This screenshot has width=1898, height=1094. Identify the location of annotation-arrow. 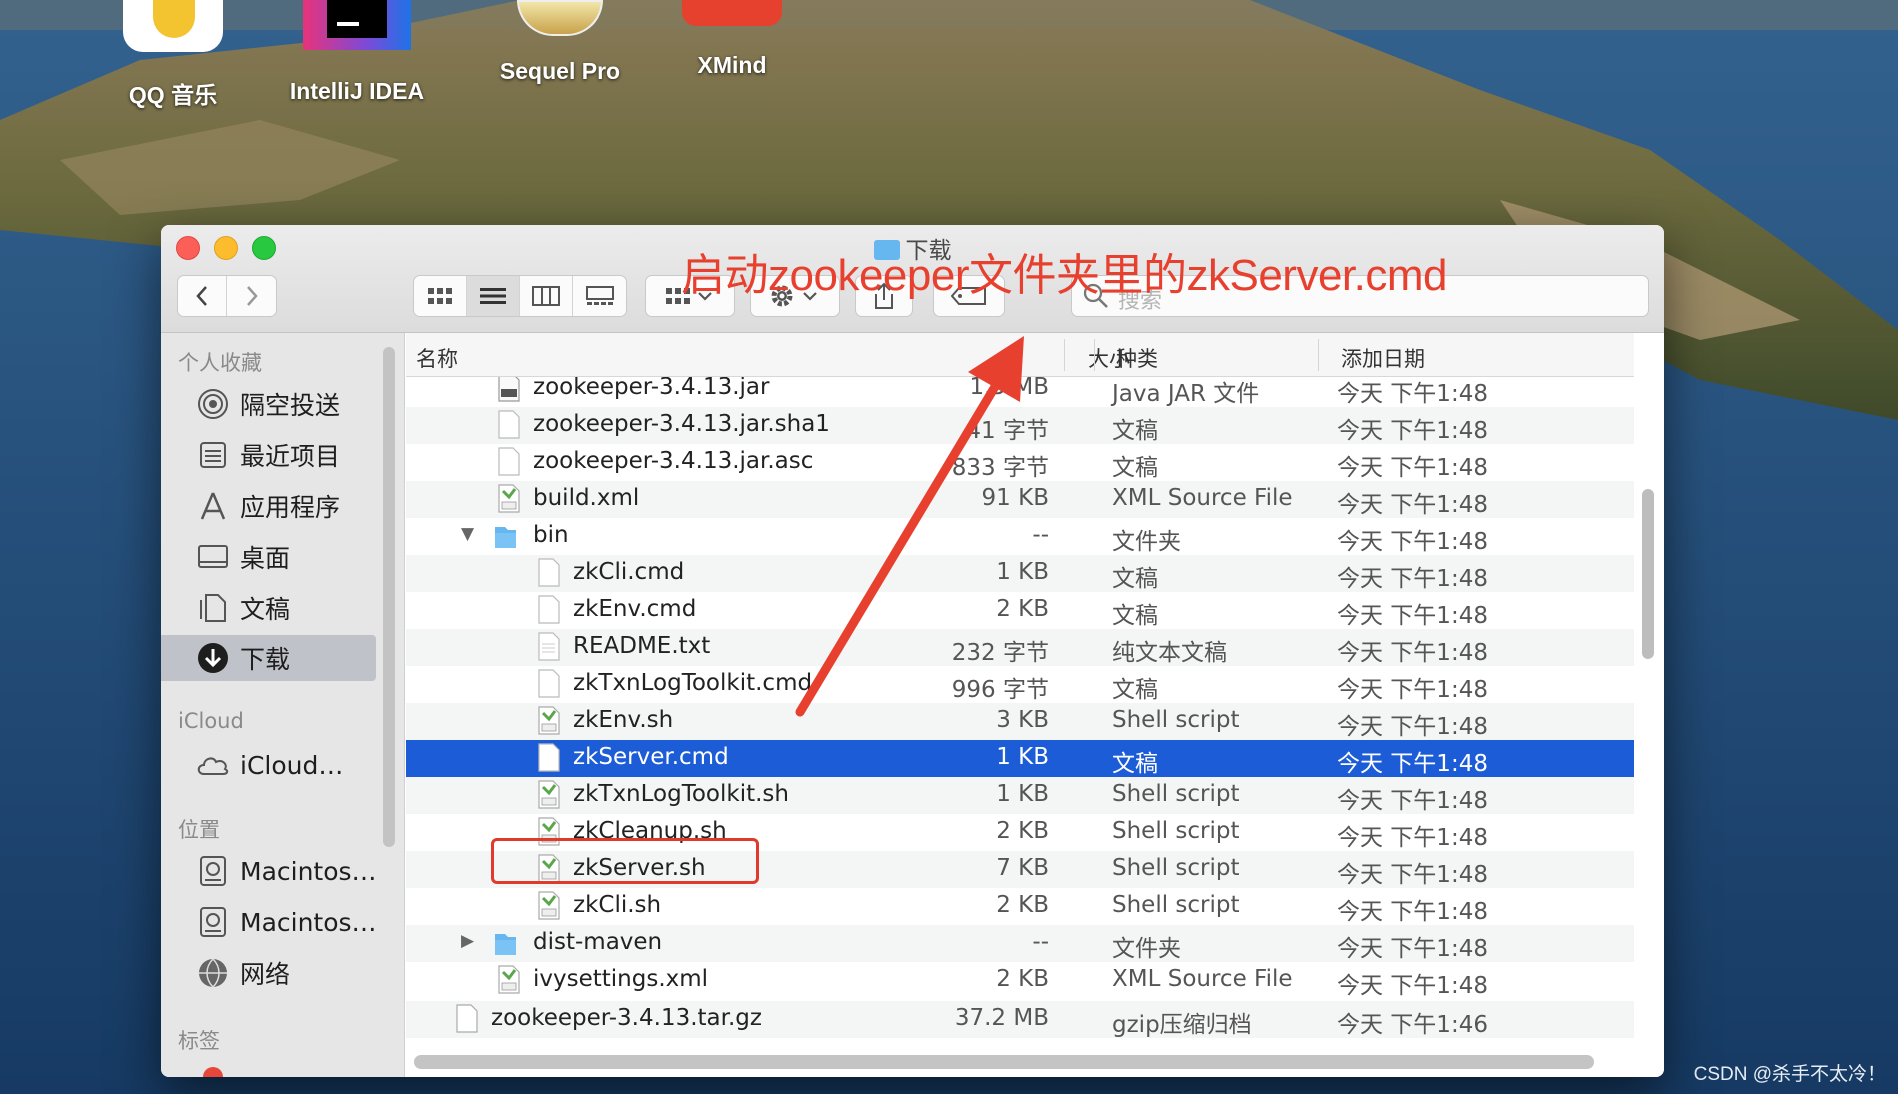
(909, 526).